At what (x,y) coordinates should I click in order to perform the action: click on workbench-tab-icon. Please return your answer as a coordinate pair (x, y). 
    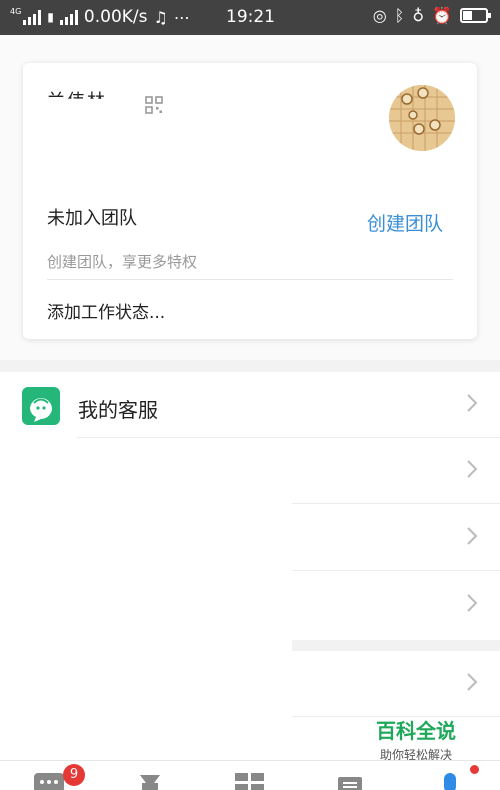
    Looking at the image, I should click on (250, 779).